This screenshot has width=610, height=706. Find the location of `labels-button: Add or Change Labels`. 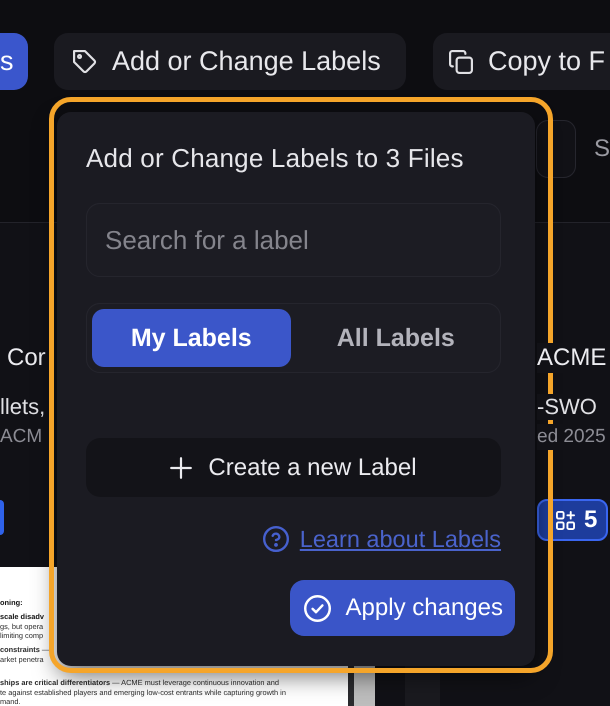

labels-button: Add or Change Labels is located at coordinates (230, 61).